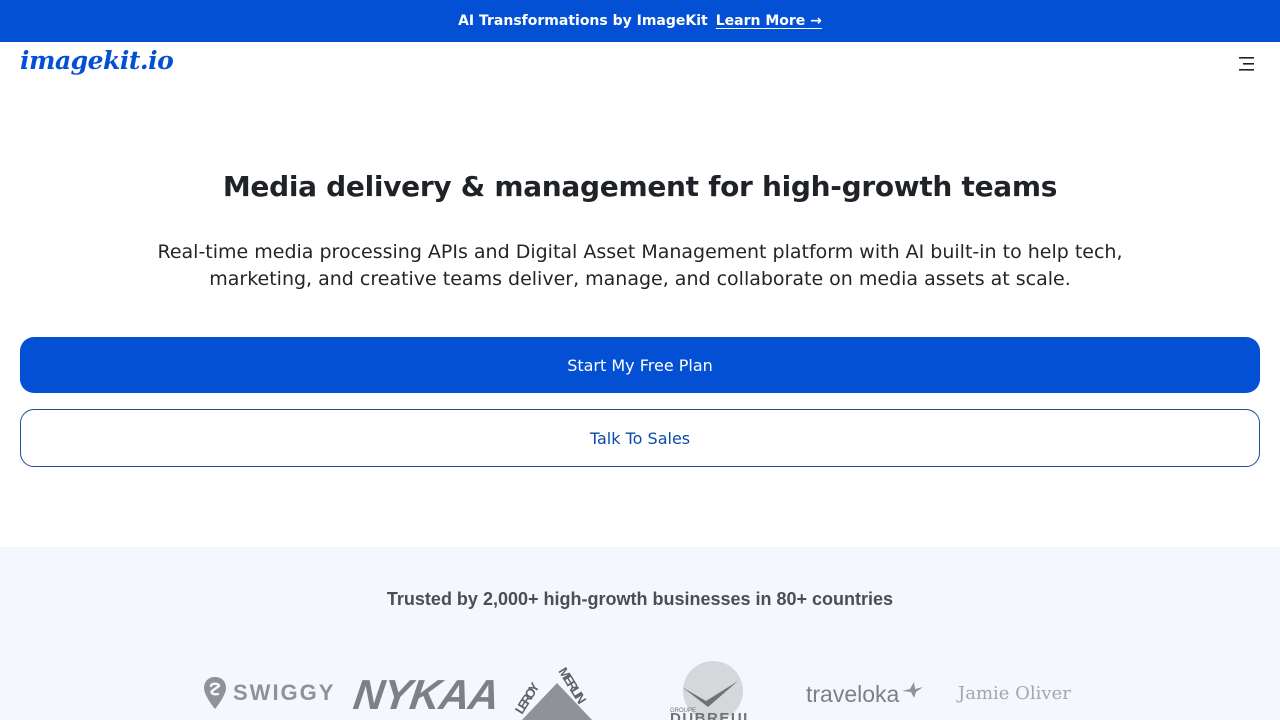  What do you see at coordinates (713, 690) in the screenshot?
I see `groupe-dubreuil-logo: GROUPE DUBREUIL` at bounding box center [713, 690].